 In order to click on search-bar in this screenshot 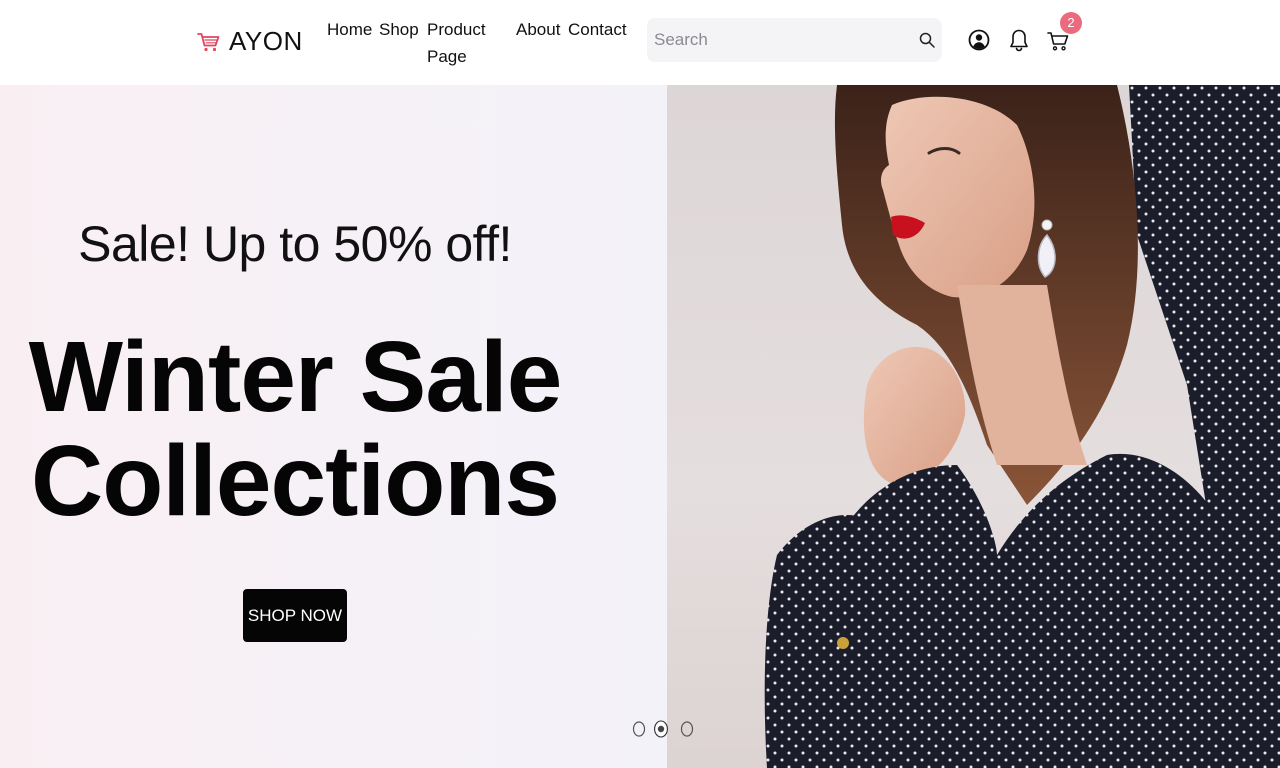, I will do `click(794, 40)`.